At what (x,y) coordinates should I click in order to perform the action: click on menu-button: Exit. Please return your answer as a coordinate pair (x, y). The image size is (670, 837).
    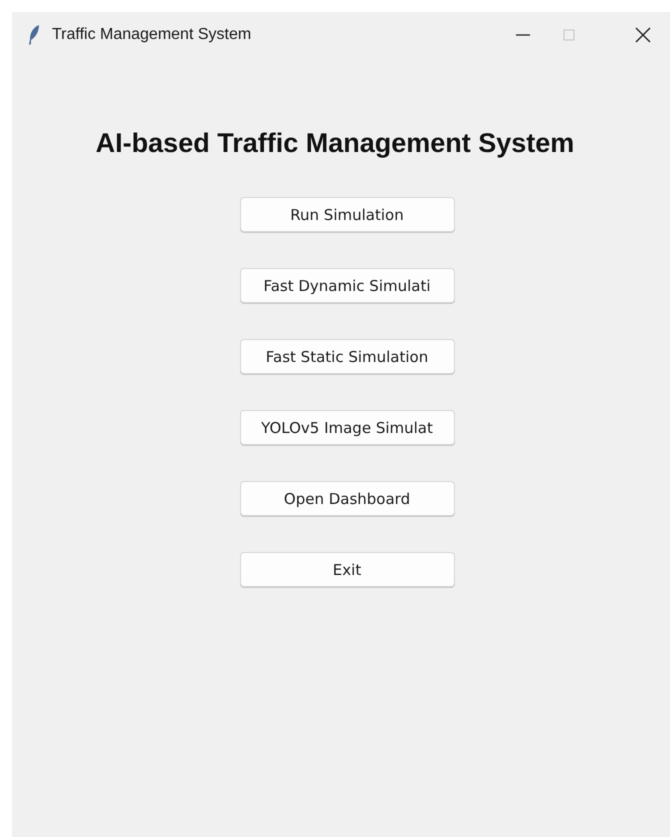
    Looking at the image, I should click on (347, 569).